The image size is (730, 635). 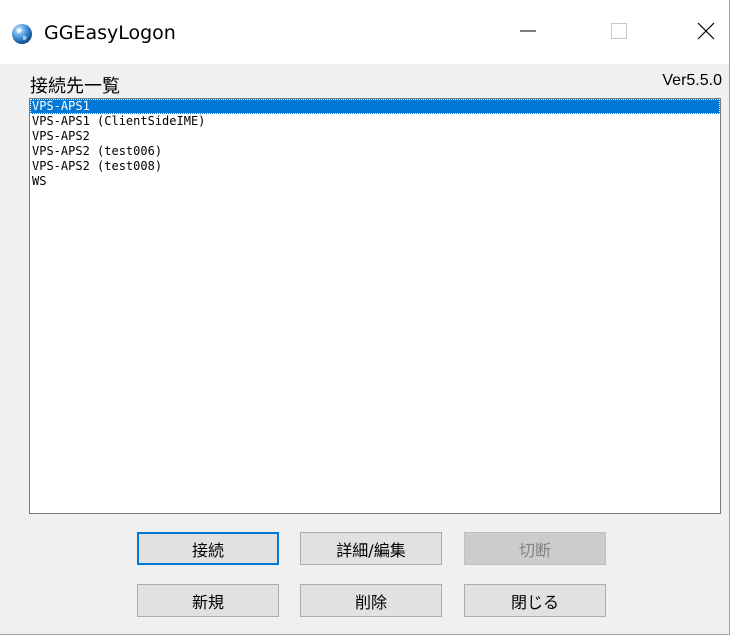 What do you see at coordinates (535, 548) in the screenshot?
I see `disconnect-button: 切断` at bounding box center [535, 548].